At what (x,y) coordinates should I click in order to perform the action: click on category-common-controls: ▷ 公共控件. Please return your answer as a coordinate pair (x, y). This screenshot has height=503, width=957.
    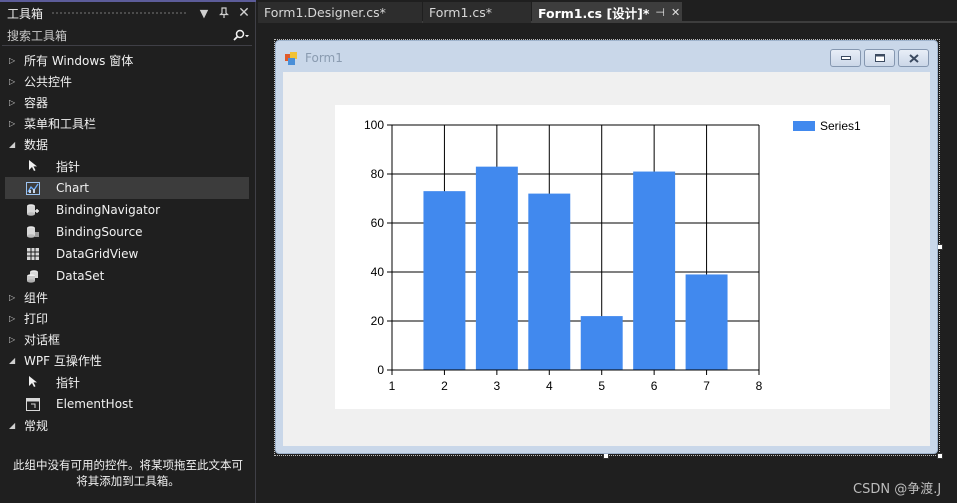
    Looking at the image, I should click on (128, 81).